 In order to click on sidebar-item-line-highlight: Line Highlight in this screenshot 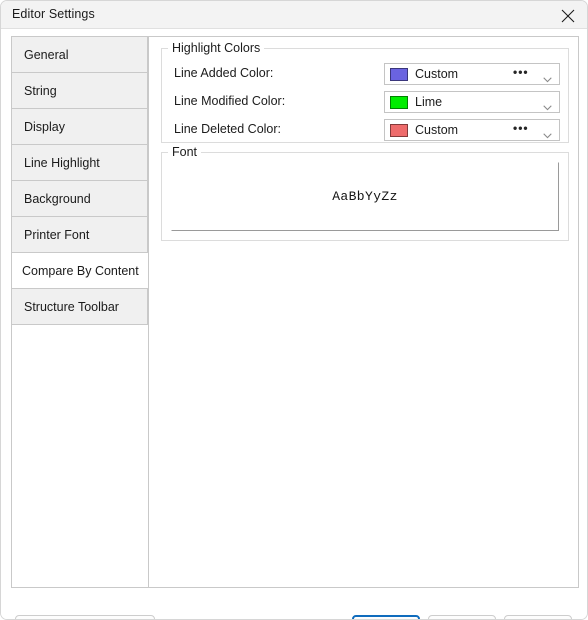, I will do `click(80, 163)`.